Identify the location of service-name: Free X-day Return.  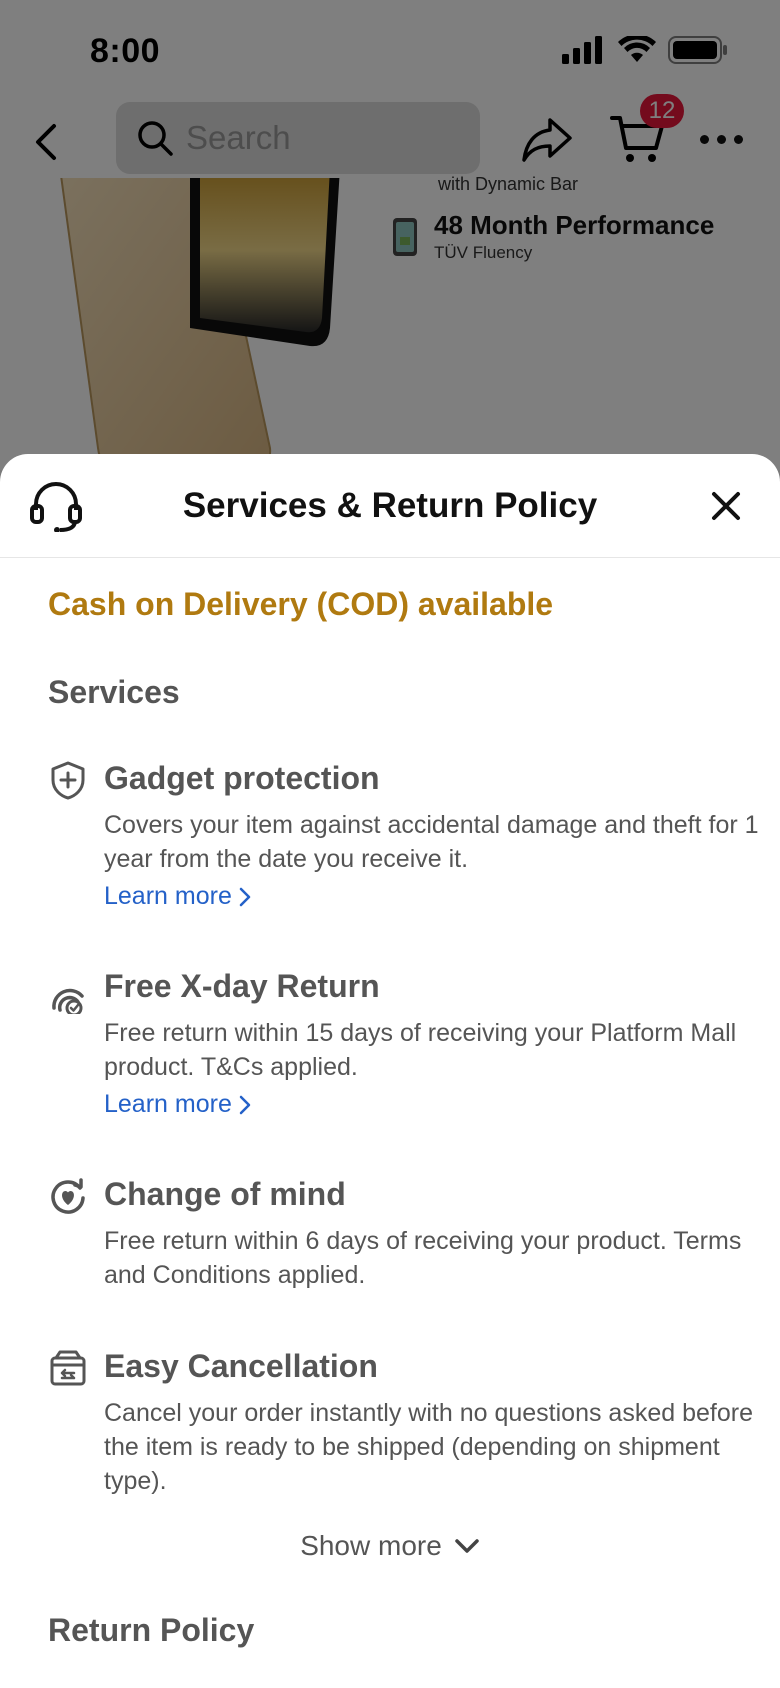
(242, 986).